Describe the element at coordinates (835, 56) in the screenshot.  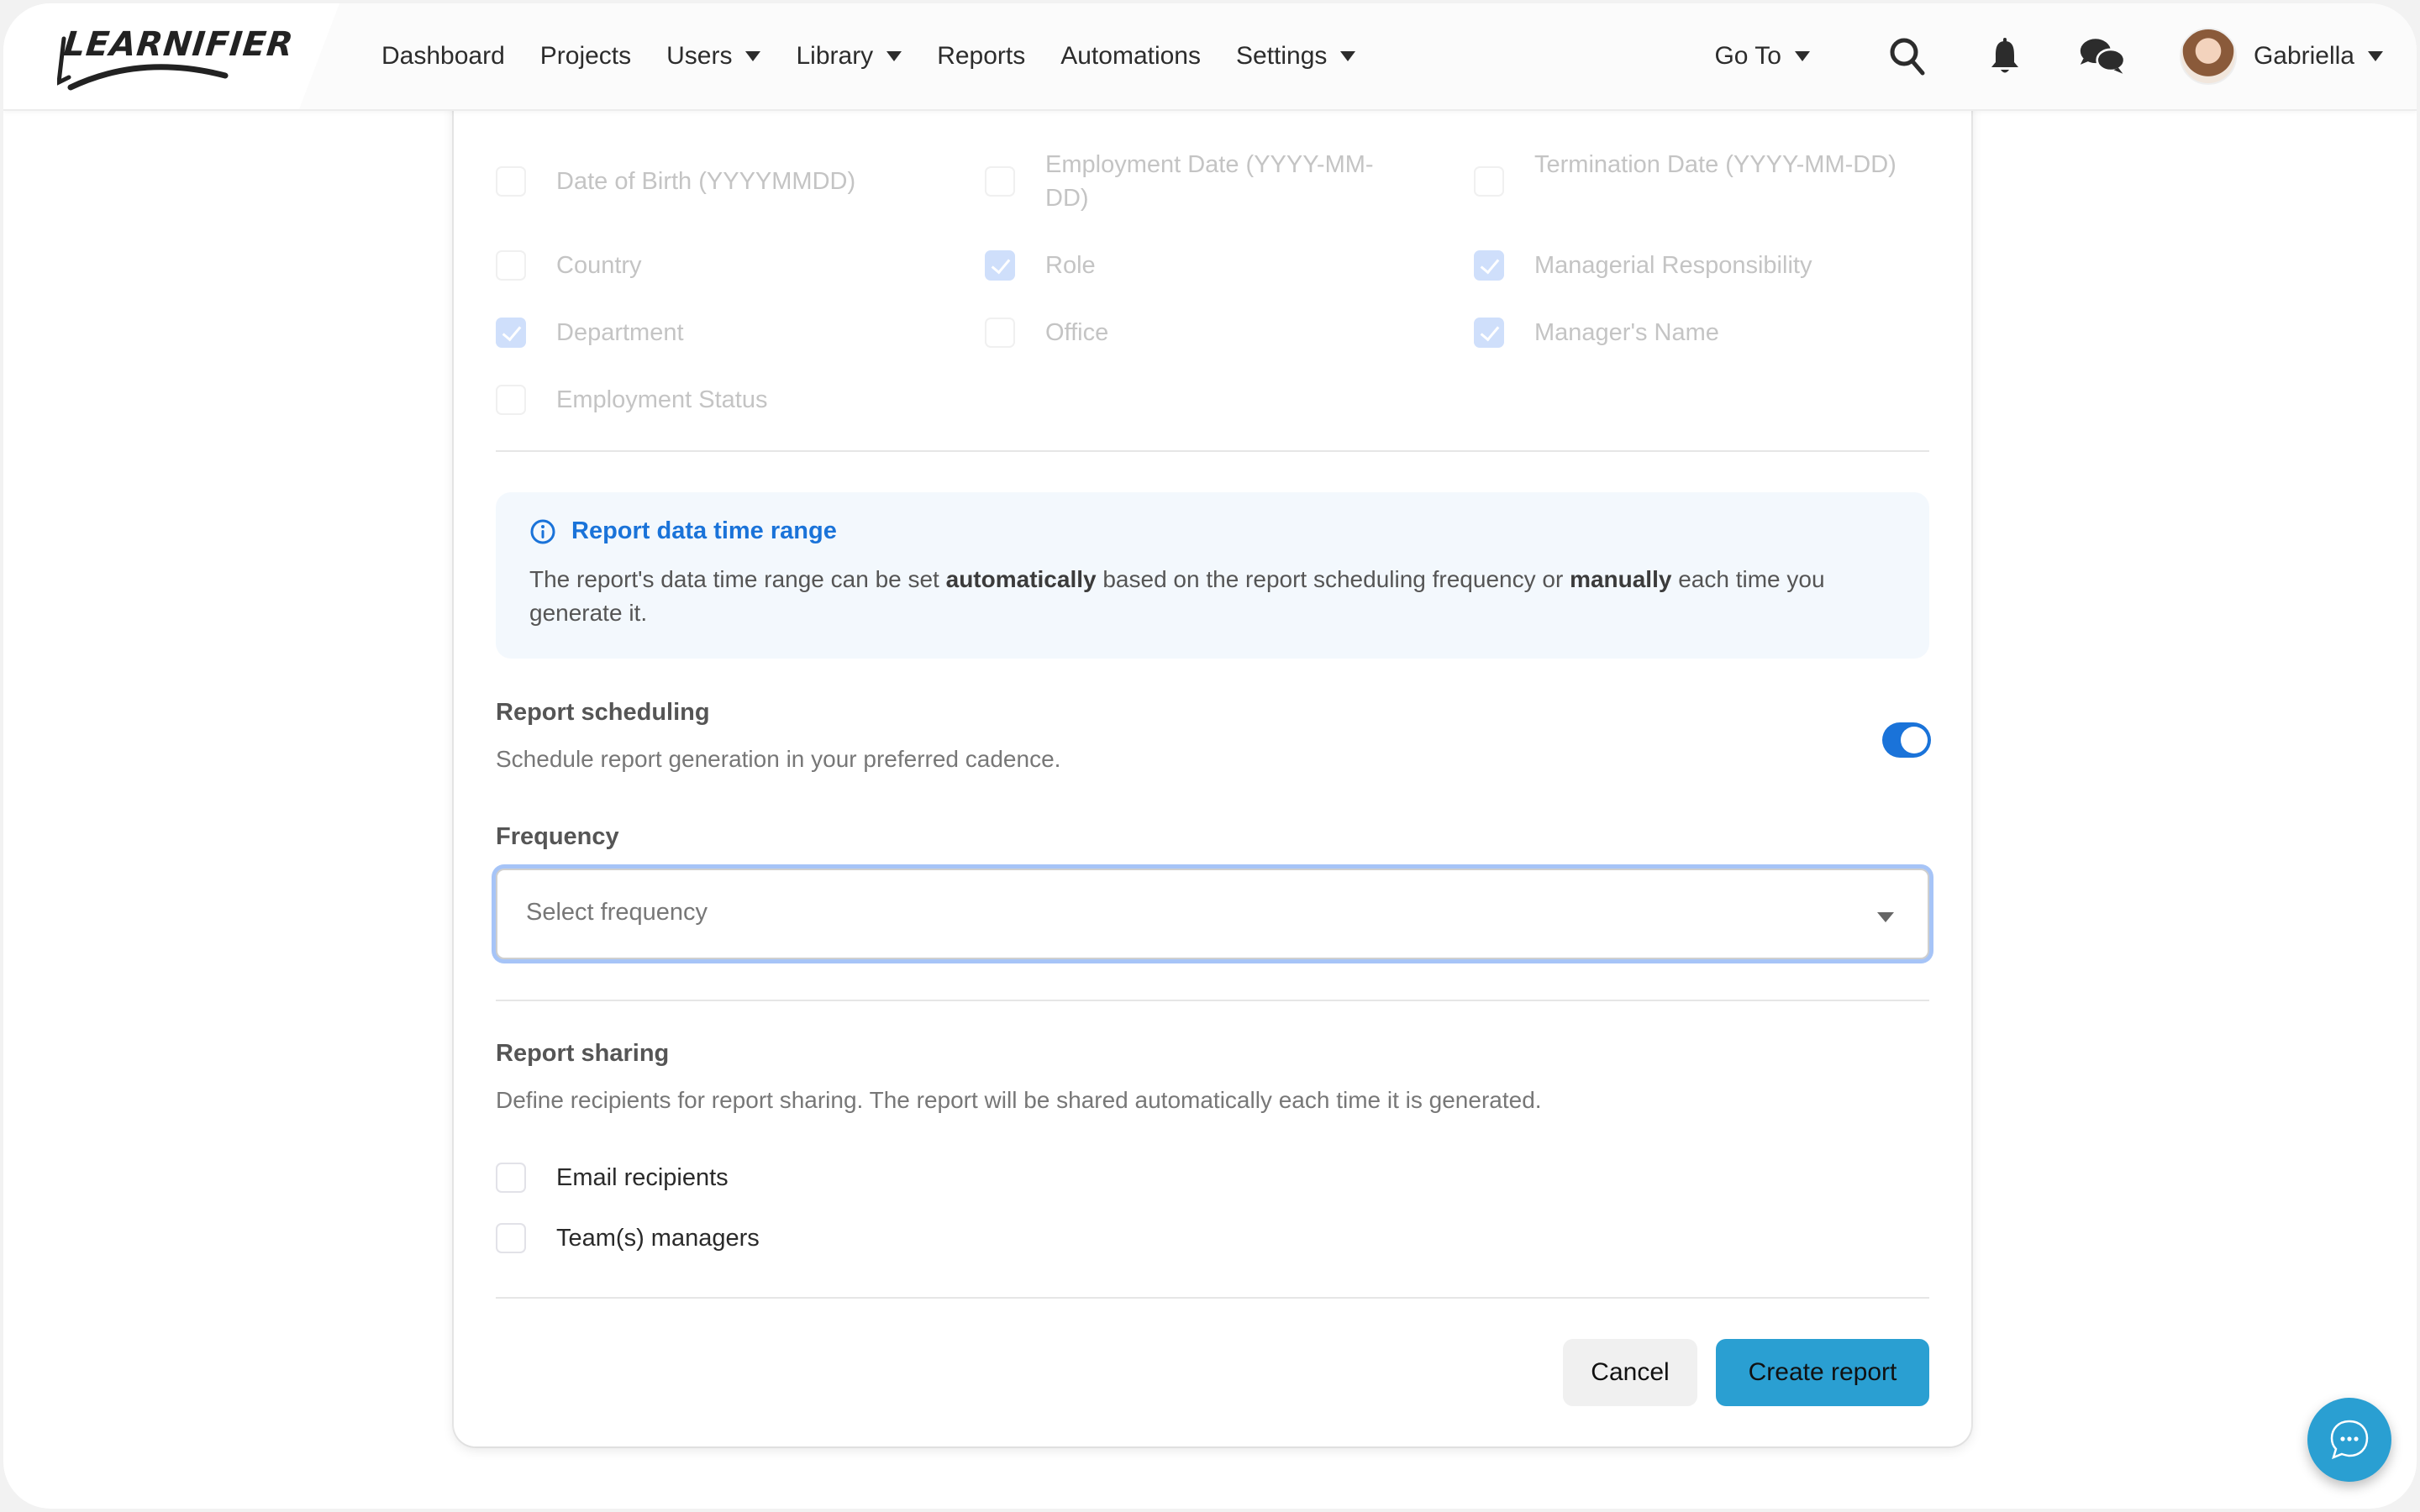
I see `nav-label: Library` at that location.